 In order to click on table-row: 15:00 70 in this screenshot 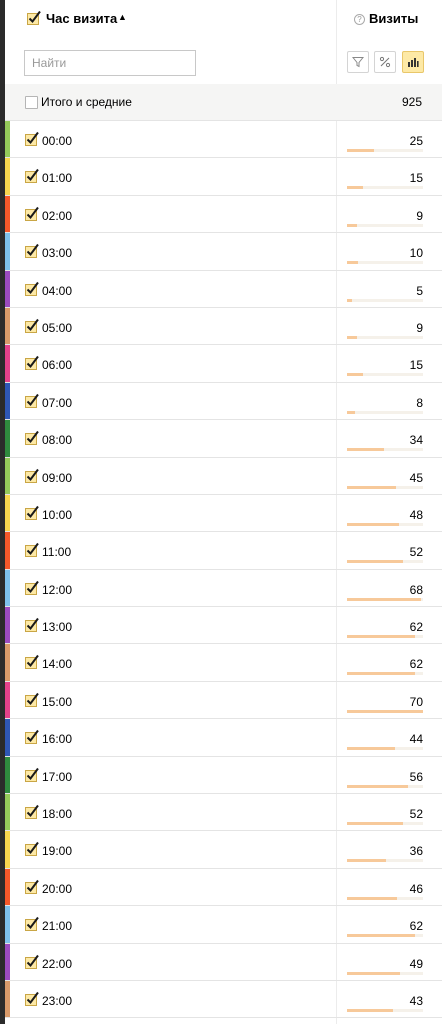, I will do `click(223, 700)`.